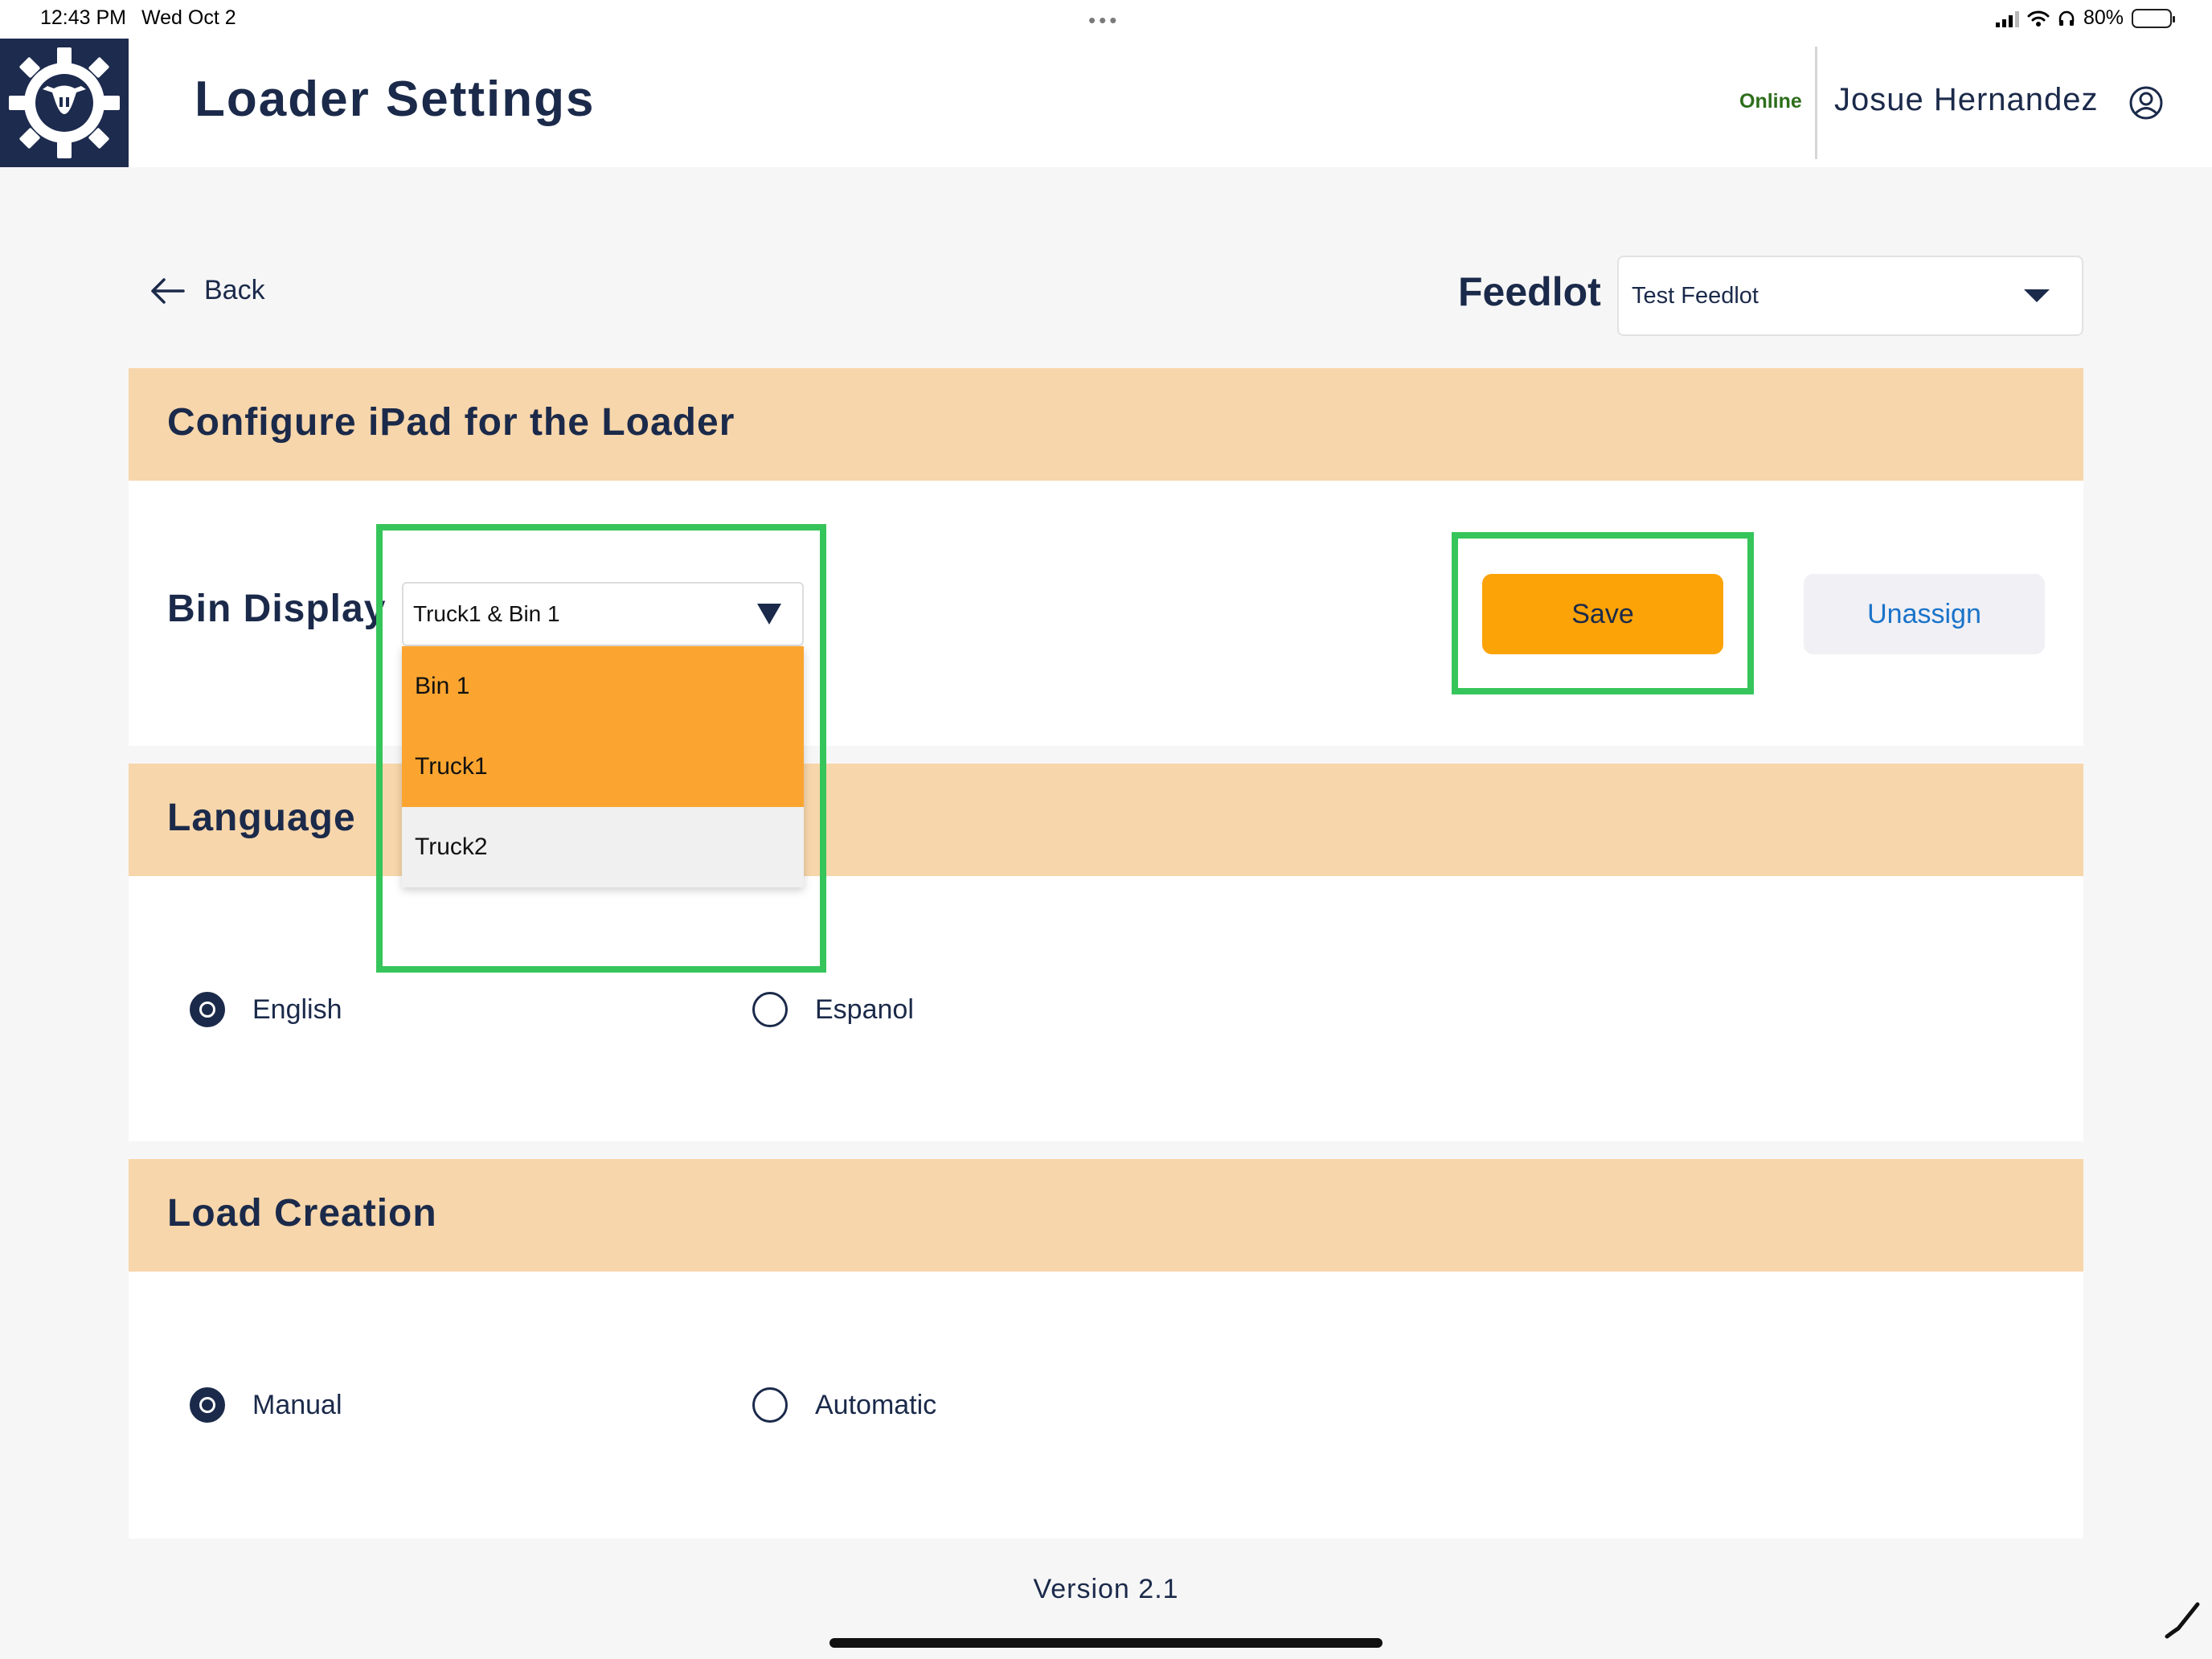 The height and width of the screenshot is (1659, 2212). I want to click on status-indicators: 80%, so click(2085, 18).